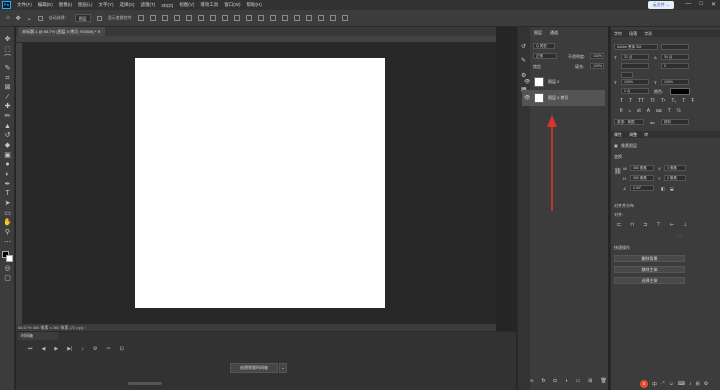 The height and width of the screenshot is (390, 720). I want to click on auto-select-checkbox, so click(40, 18).